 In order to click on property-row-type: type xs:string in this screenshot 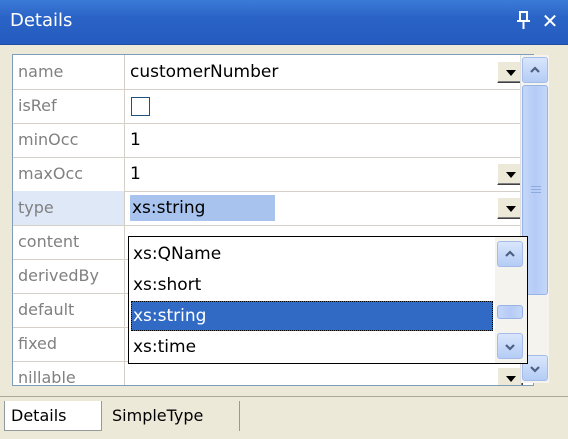, I will do `click(273, 208)`.